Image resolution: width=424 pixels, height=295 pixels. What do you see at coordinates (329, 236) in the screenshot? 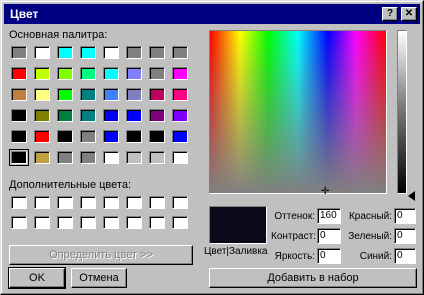
I see `saturation-input: 0` at bounding box center [329, 236].